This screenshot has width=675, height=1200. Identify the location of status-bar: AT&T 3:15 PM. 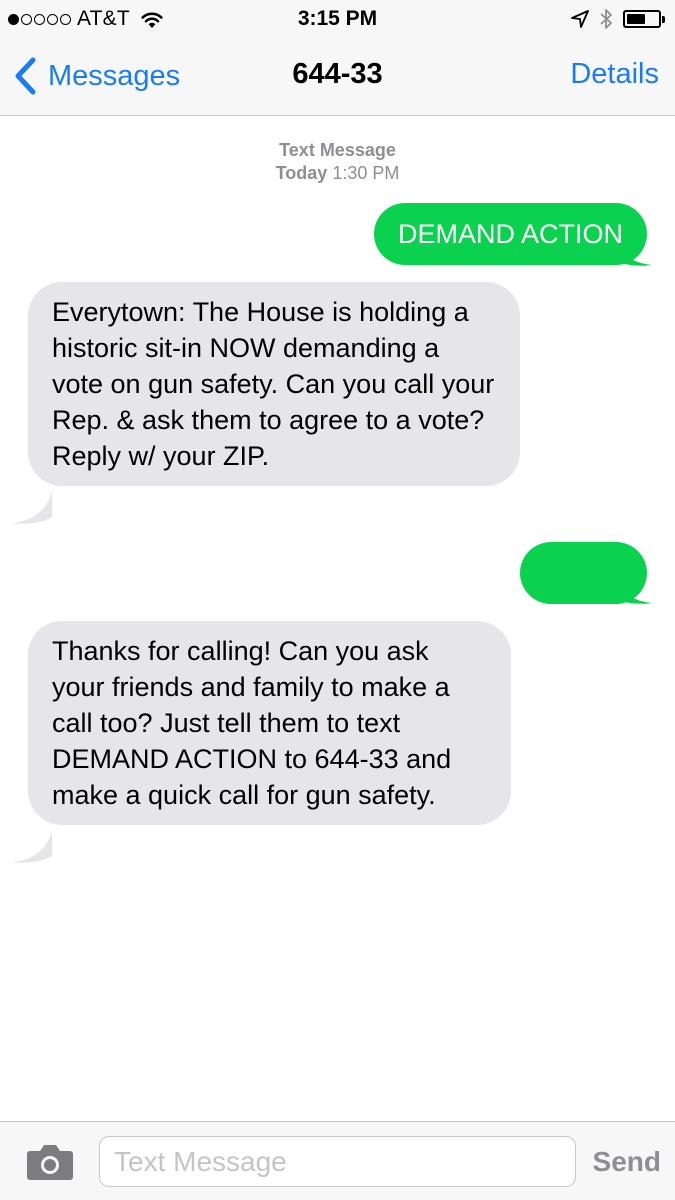
(337, 19).